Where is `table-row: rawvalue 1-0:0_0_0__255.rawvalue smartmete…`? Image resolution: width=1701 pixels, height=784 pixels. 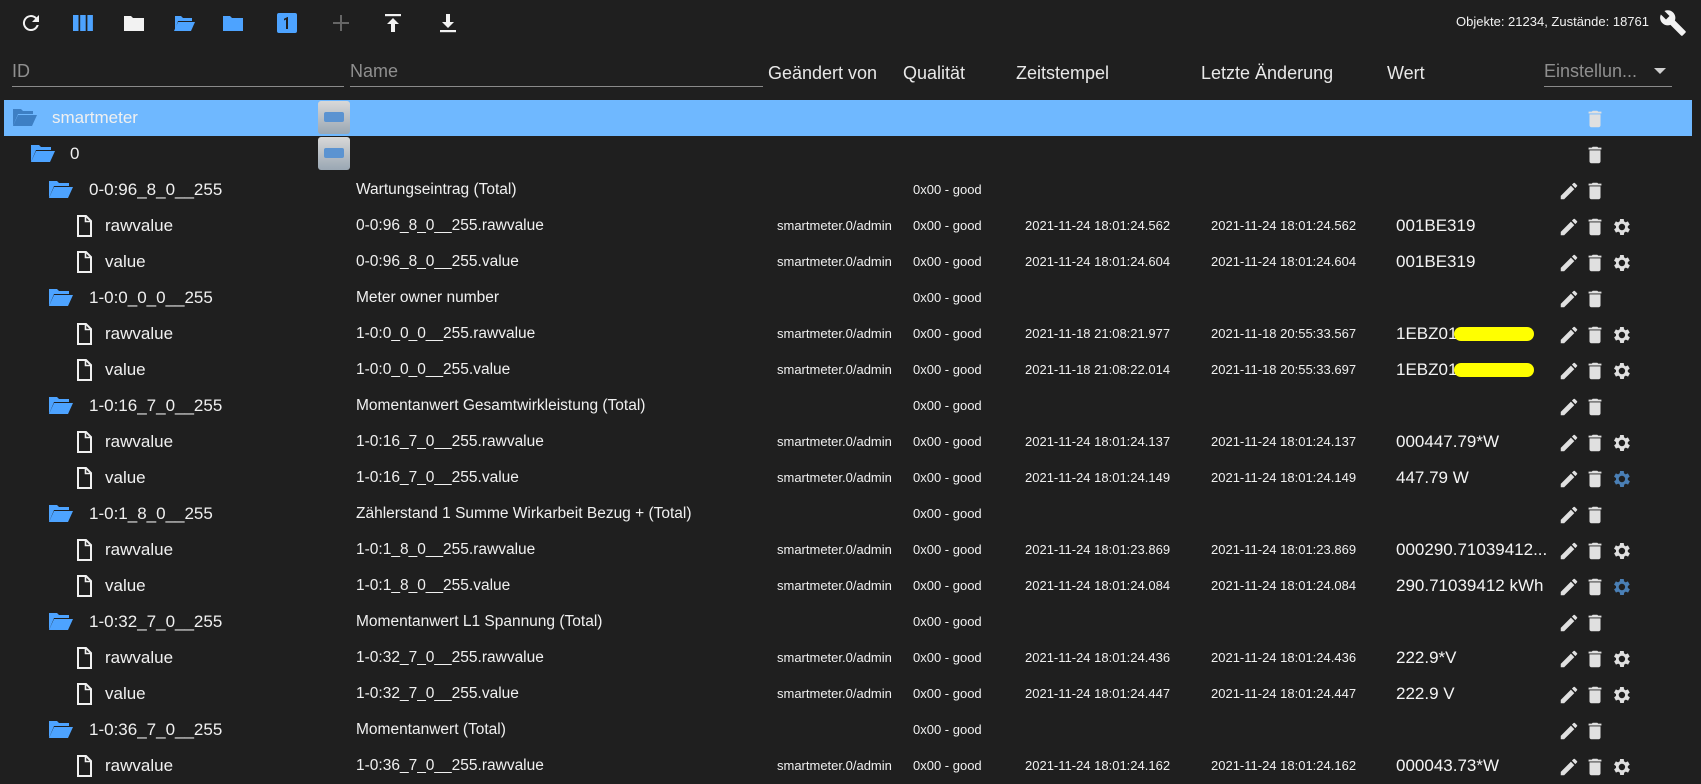
table-row: rawvalue 1-0:0_0_0__255.rawvalue smartmete… is located at coordinates (848, 334).